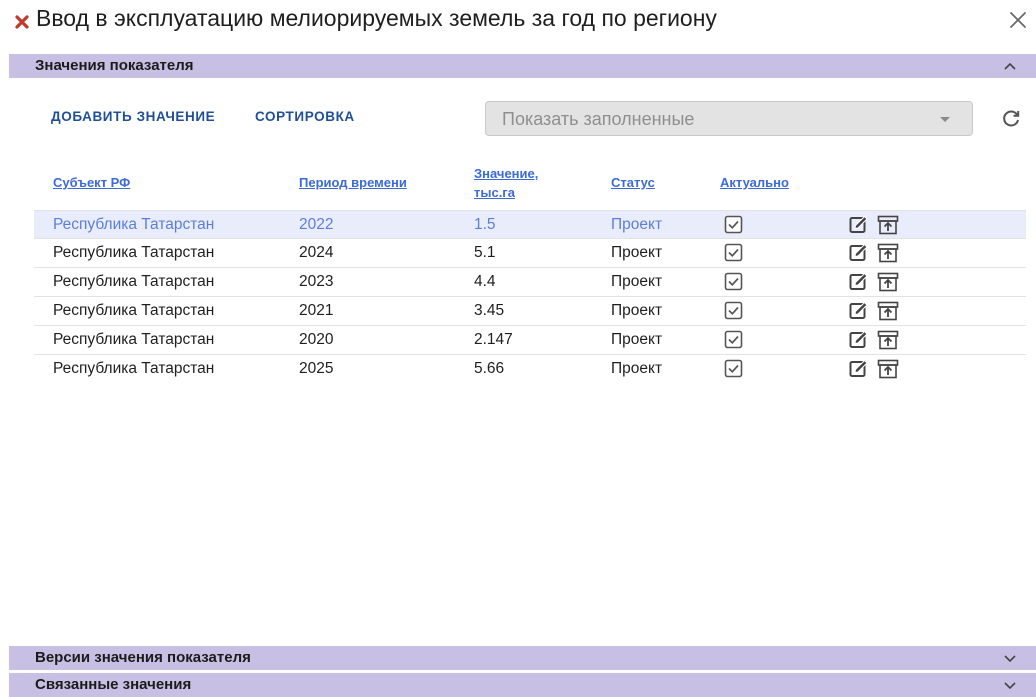  Describe the element at coordinates (1018, 20) in the screenshot. I see `close-icon` at that location.